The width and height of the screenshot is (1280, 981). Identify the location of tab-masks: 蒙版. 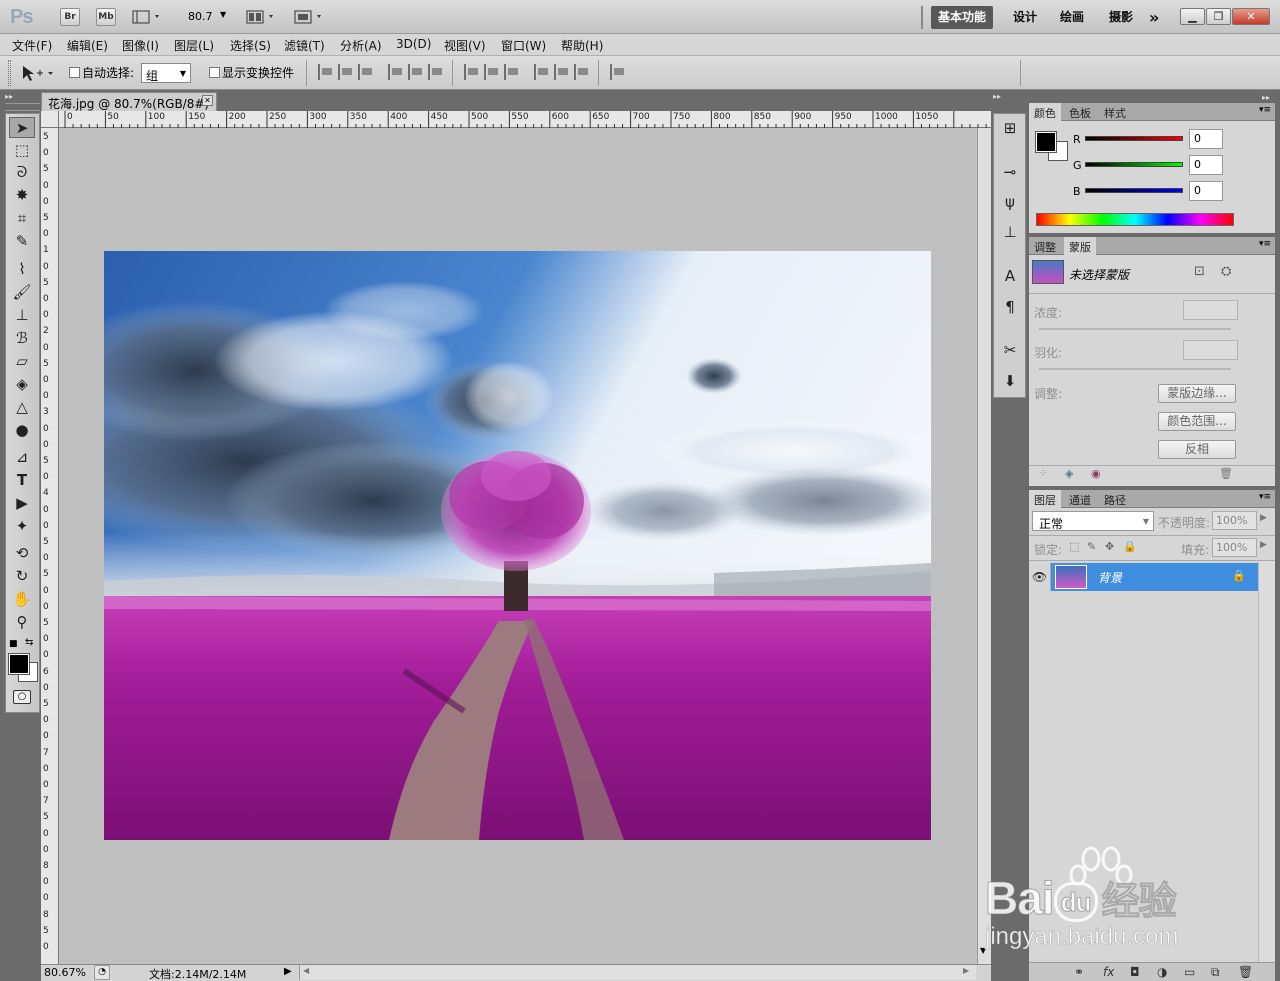
(1080, 246).